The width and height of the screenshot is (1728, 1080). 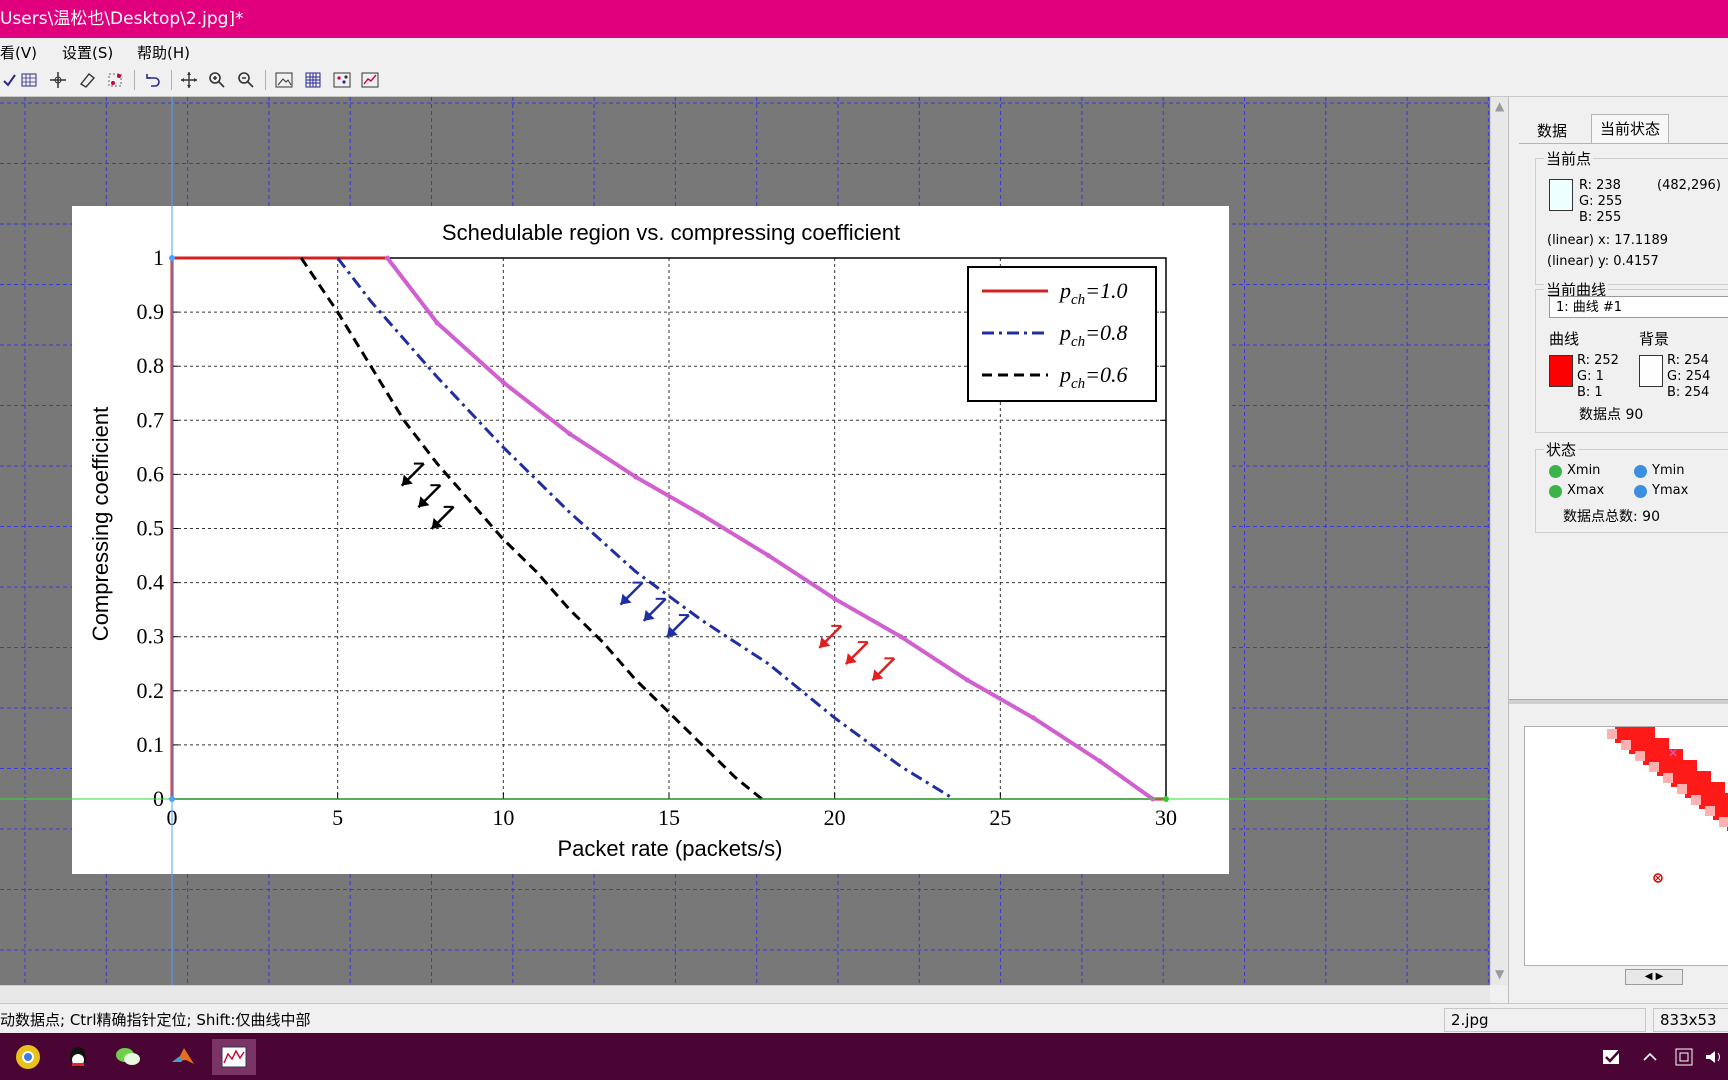 I want to click on ymin-label: Ymin, so click(x=1668, y=470).